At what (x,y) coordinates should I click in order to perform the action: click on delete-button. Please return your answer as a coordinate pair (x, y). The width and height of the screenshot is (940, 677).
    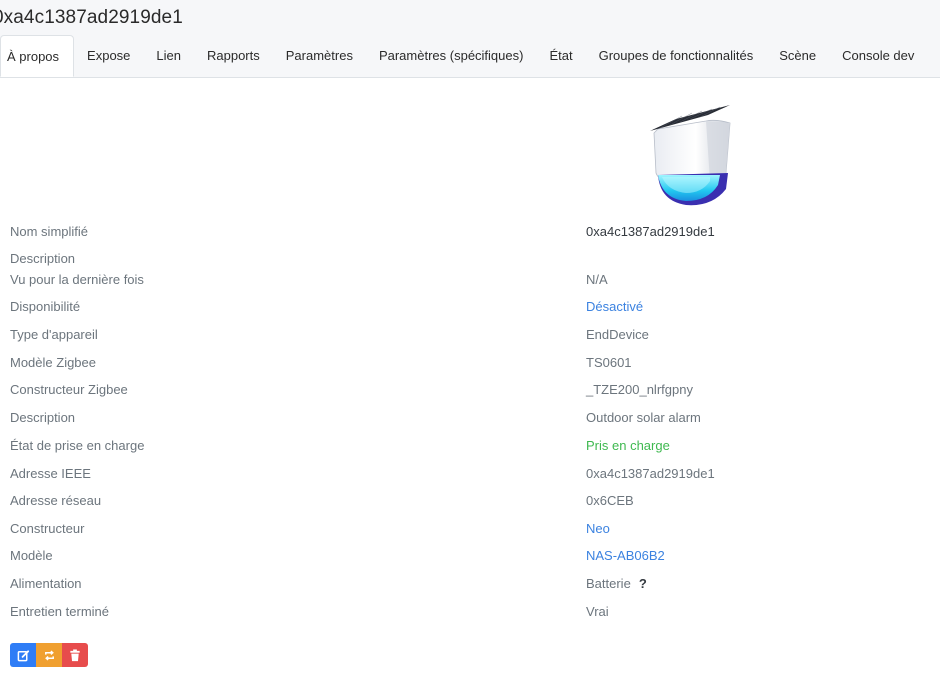
    Looking at the image, I should click on (75, 655).